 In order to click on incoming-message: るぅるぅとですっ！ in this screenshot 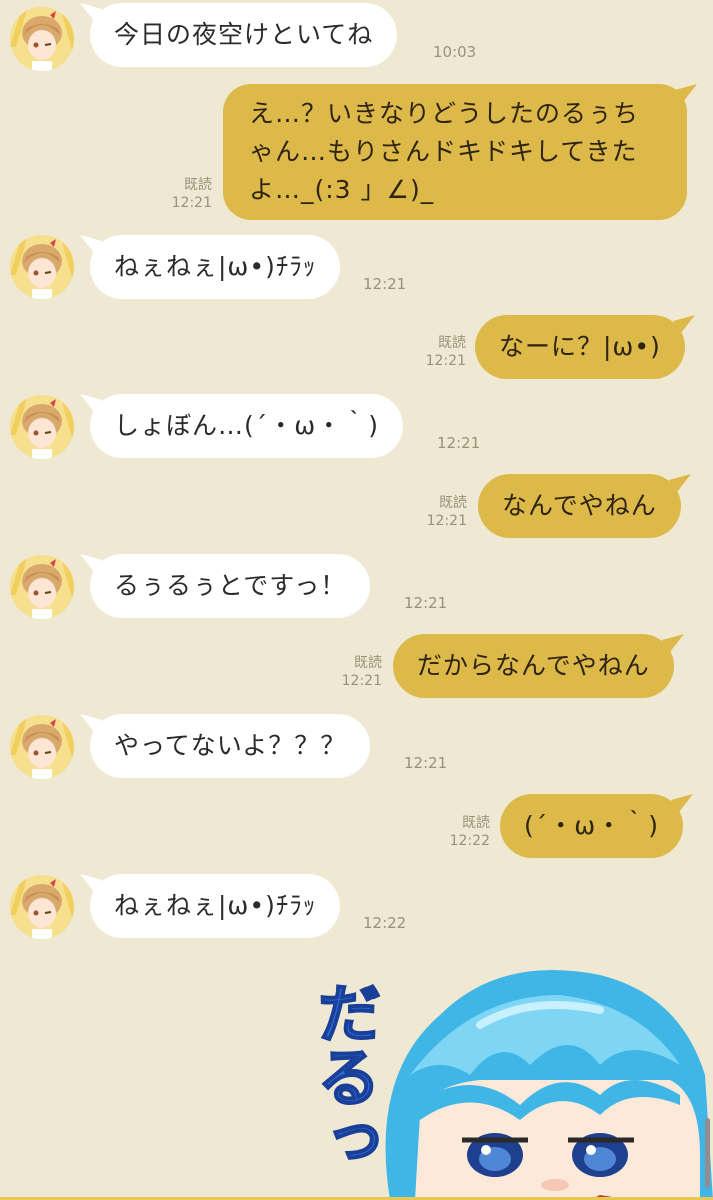, I will do `click(225, 586)`.